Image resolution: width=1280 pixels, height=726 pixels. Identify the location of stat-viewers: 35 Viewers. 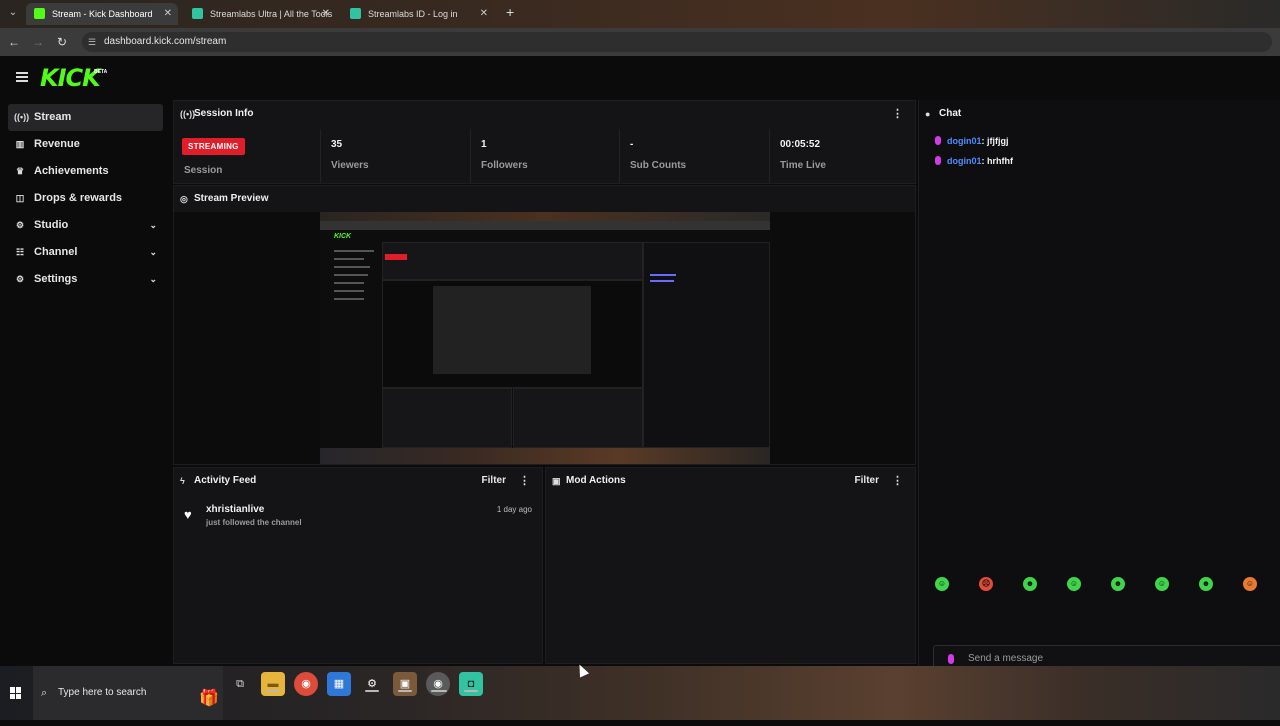
(396, 156).